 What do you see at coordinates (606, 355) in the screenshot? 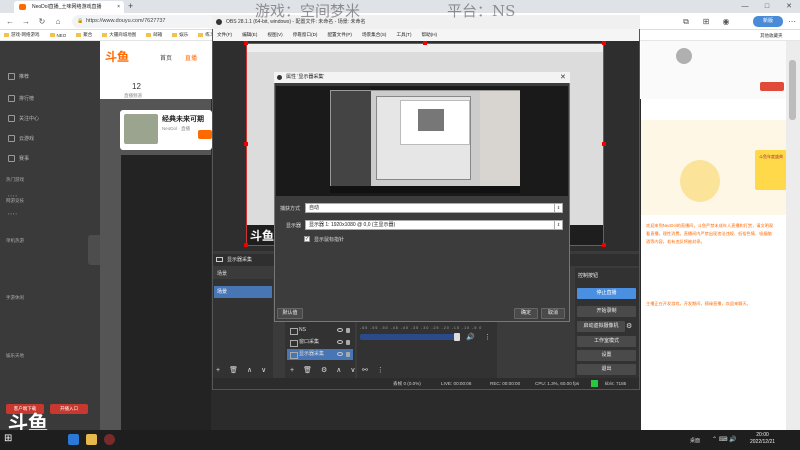
I see `settings-button: 设置` at bounding box center [606, 355].